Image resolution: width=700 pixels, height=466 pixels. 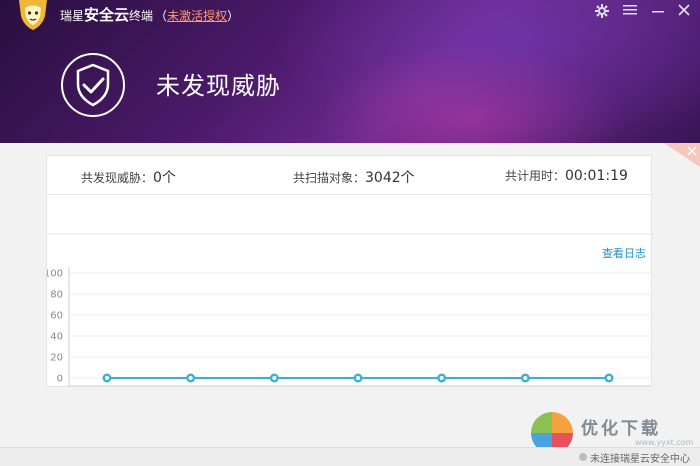 What do you see at coordinates (56, 295) in the screenshot?
I see `y-tick-label: 80` at bounding box center [56, 295].